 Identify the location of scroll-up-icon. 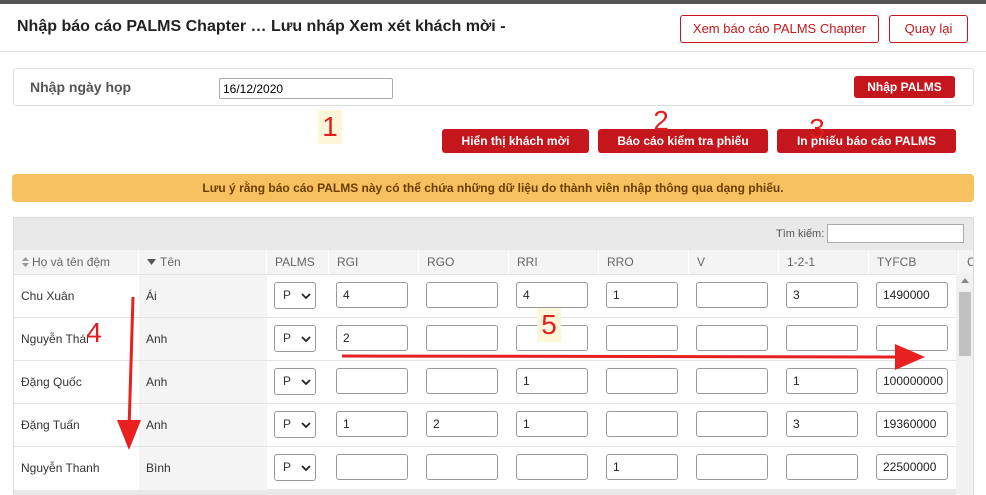
(965, 280).